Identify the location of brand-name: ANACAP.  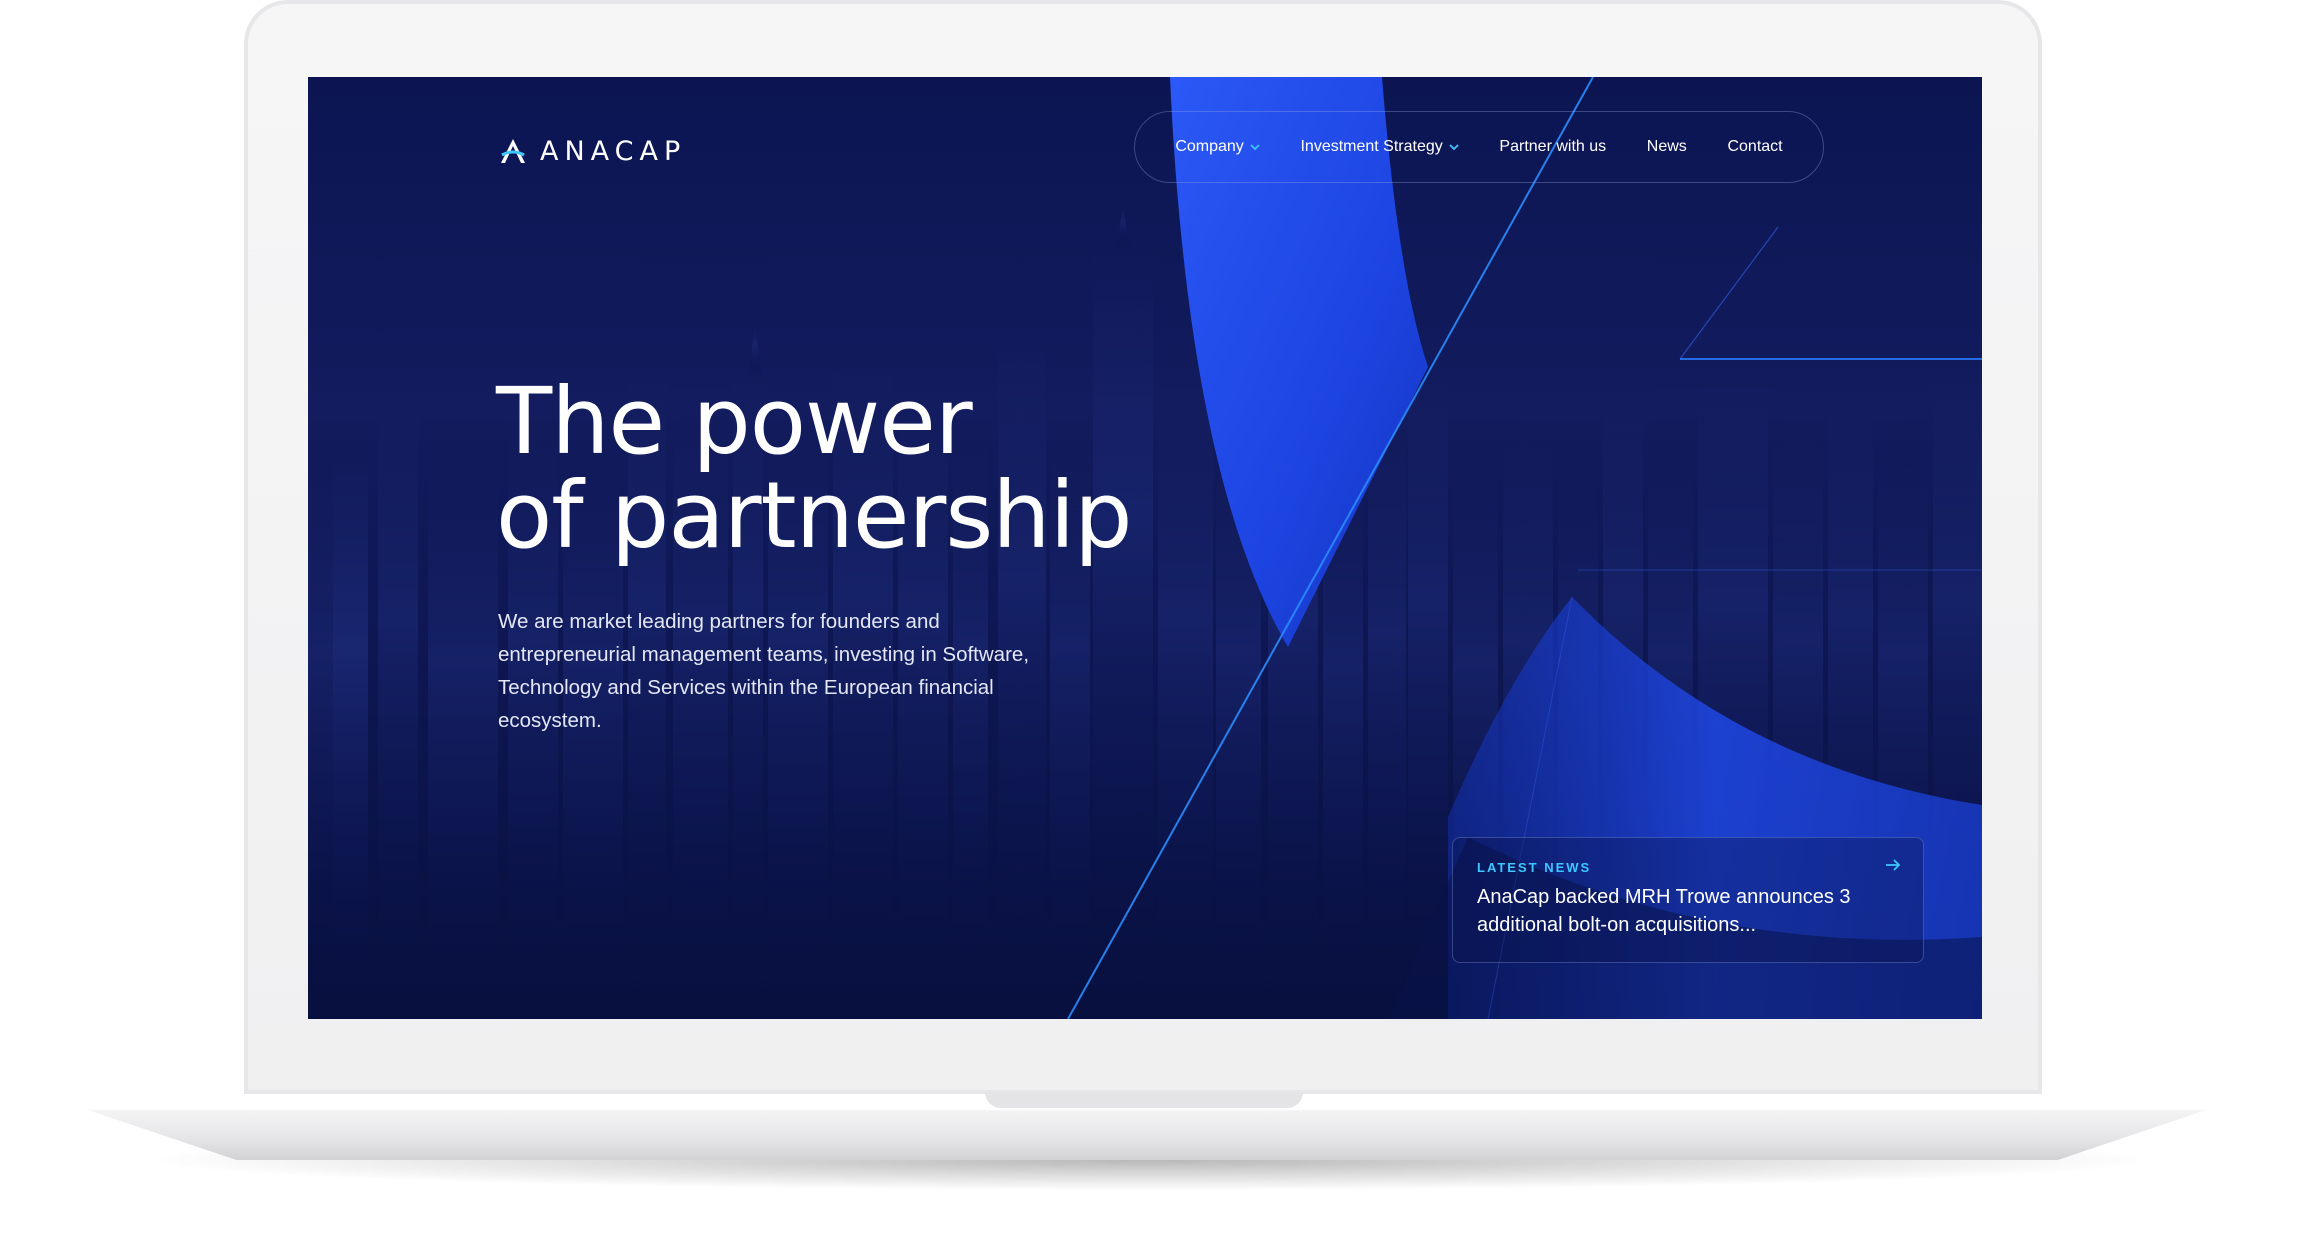
(613, 151).